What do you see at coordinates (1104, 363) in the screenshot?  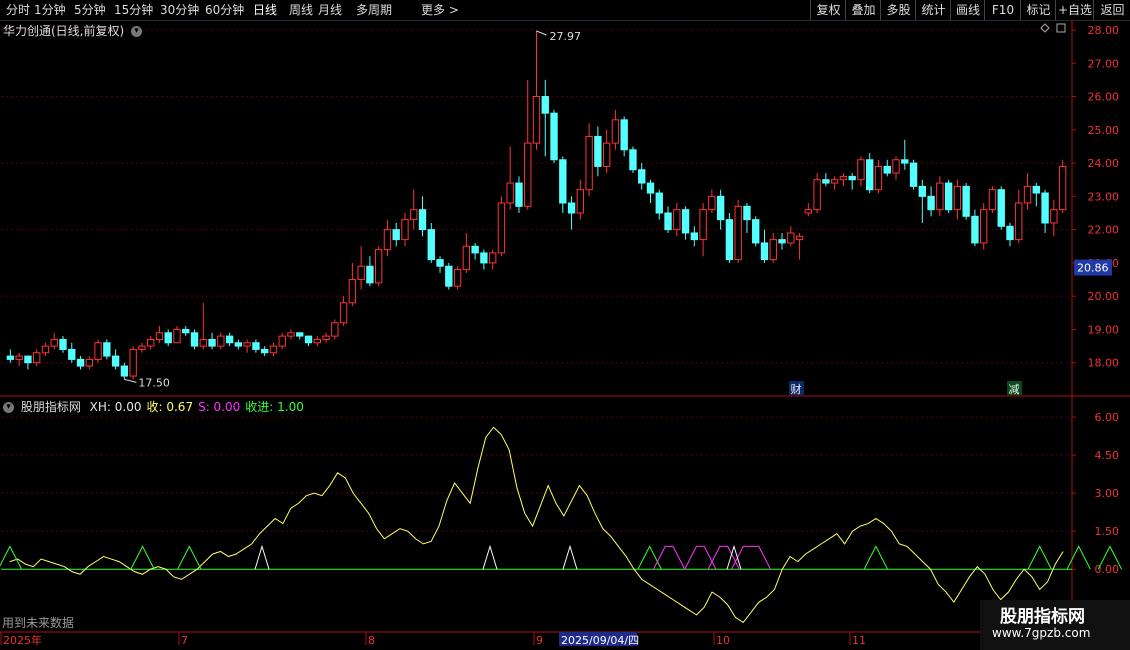 I see `price-axis-label: 18.00` at bounding box center [1104, 363].